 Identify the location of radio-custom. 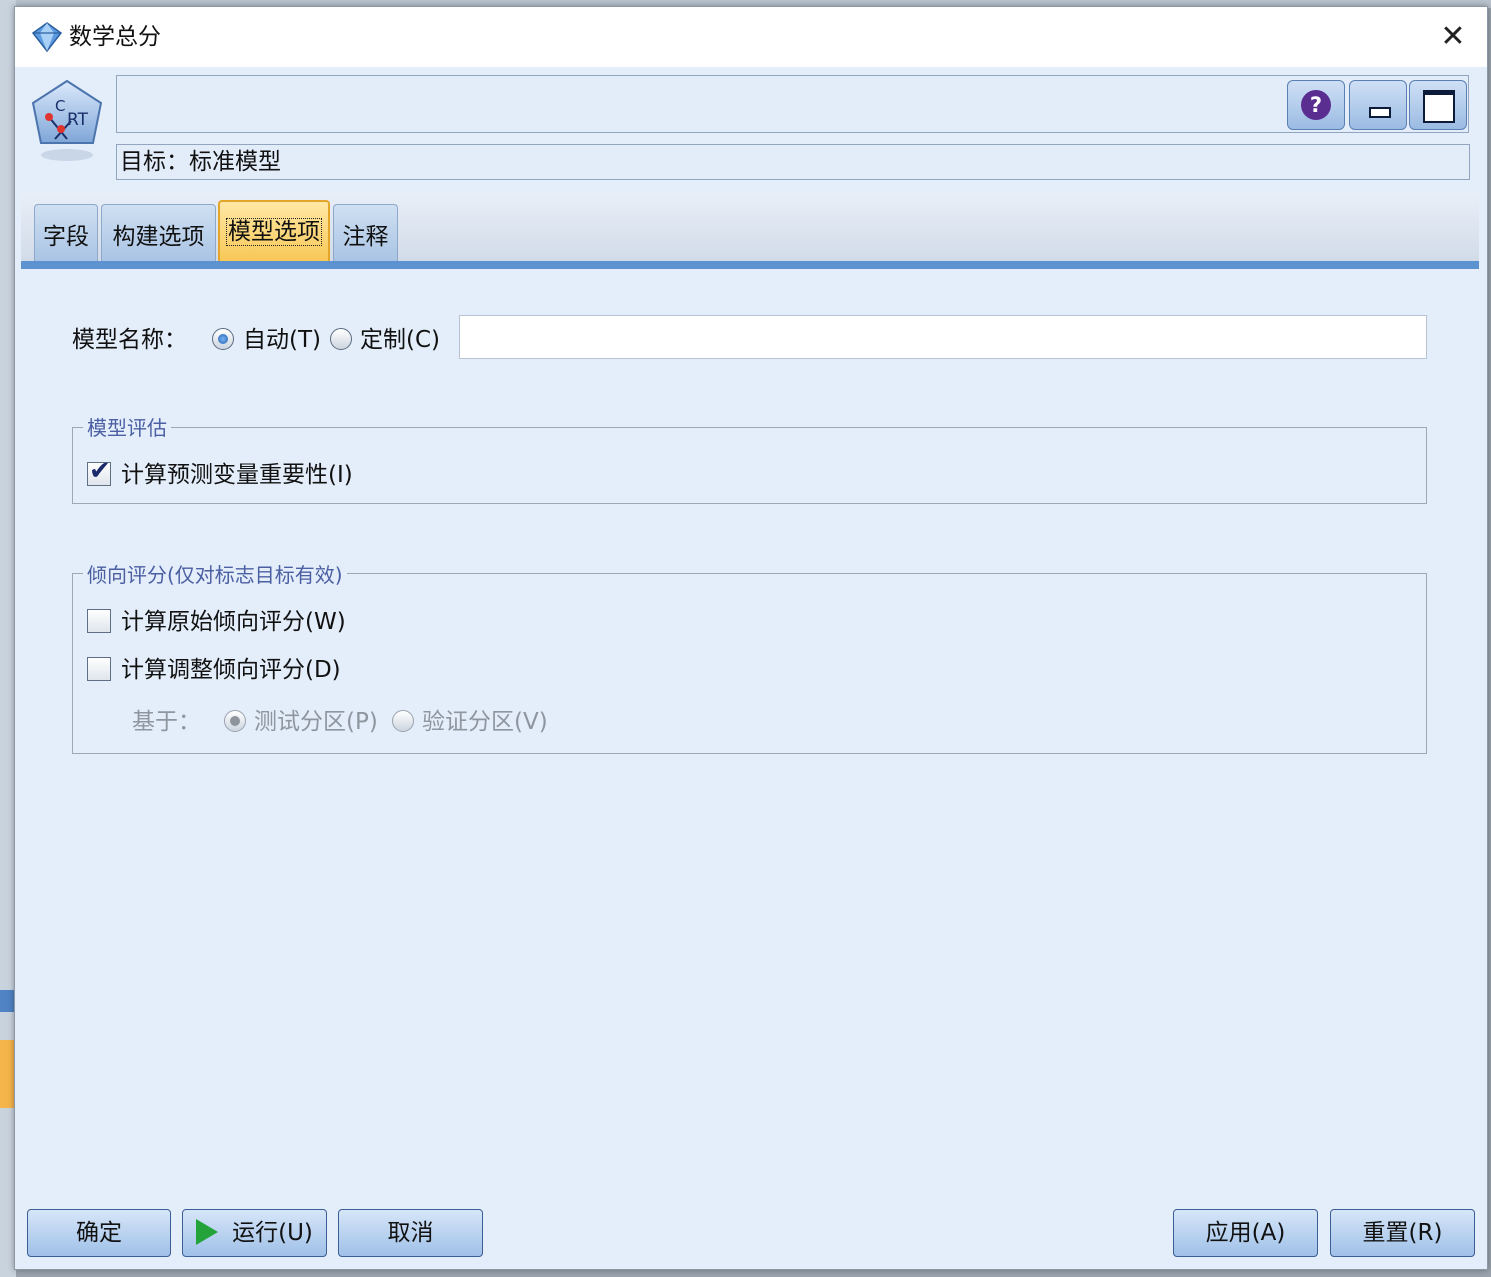
(341, 339).